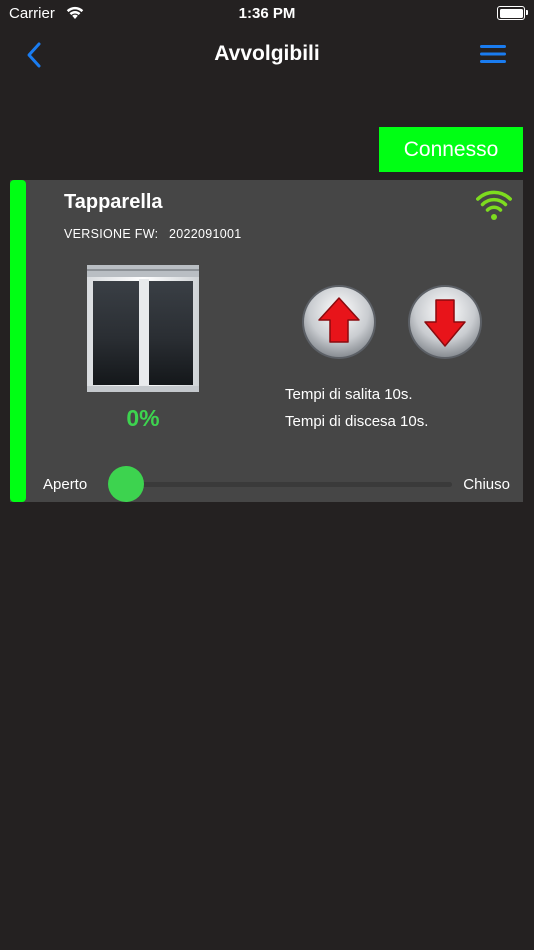 The image size is (534, 950). What do you see at coordinates (111, 234) in the screenshot?
I see `firmware-label: VERSIONE FW:` at bounding box center [111, 234].